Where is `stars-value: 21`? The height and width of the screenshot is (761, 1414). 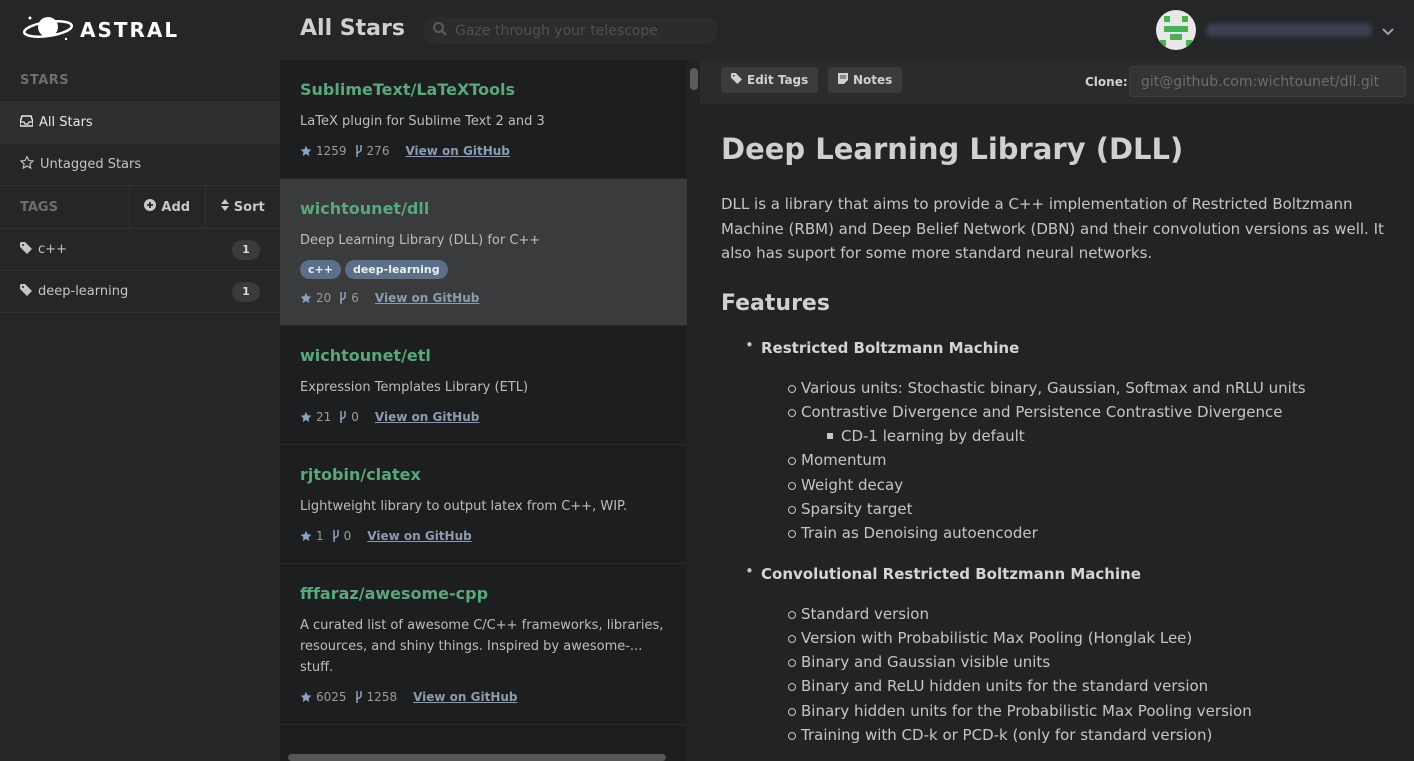 stars-value: 21 is located at coordinates (324, 417).